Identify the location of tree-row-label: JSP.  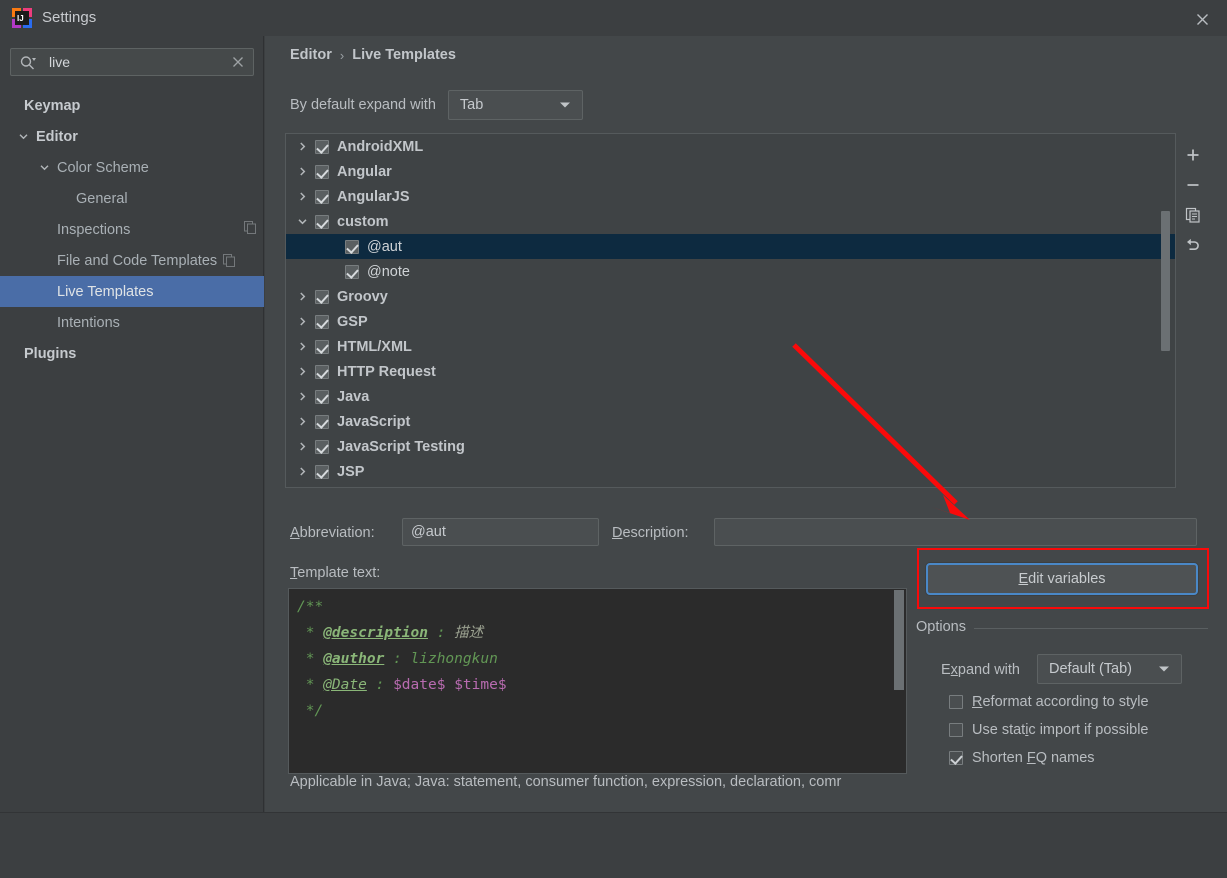
(351, 471).